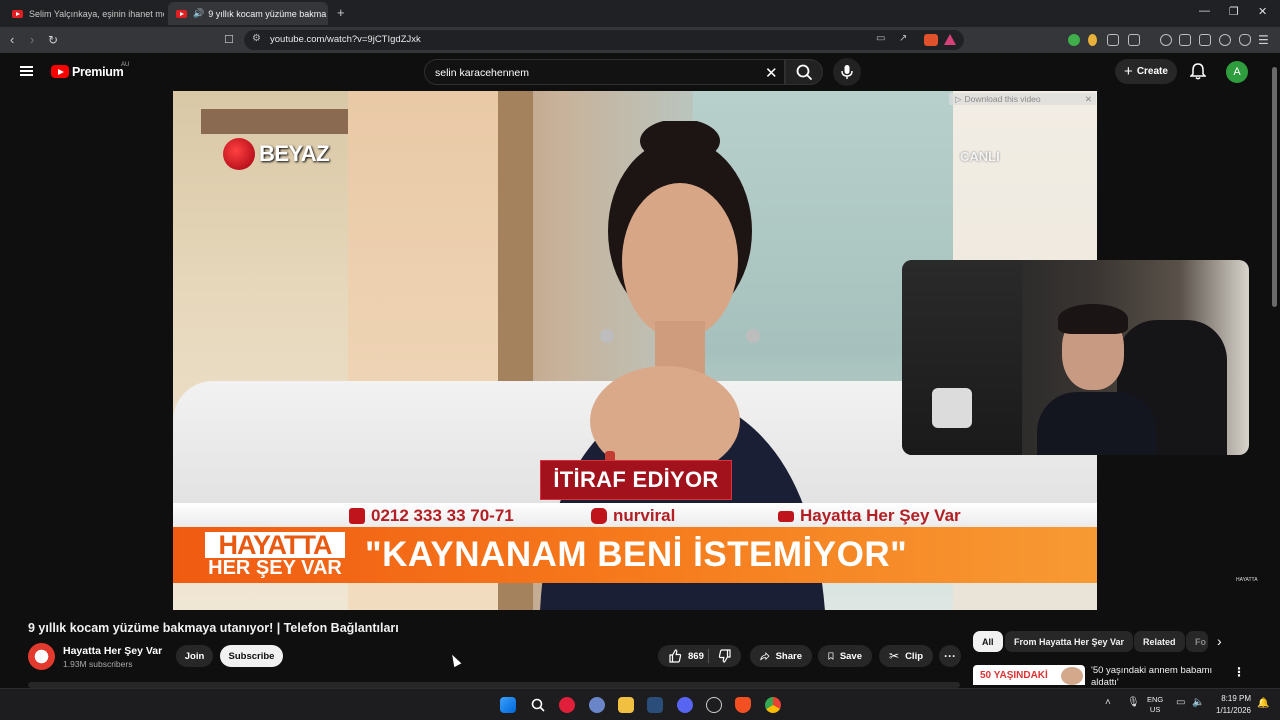 Image resolution: width=1280 pixels, height=720 pixels. What do you see at coordinates (906, 656) in the screenshot?
I see `clip-button: ✂ Clip` at bounding box center [906, 656].